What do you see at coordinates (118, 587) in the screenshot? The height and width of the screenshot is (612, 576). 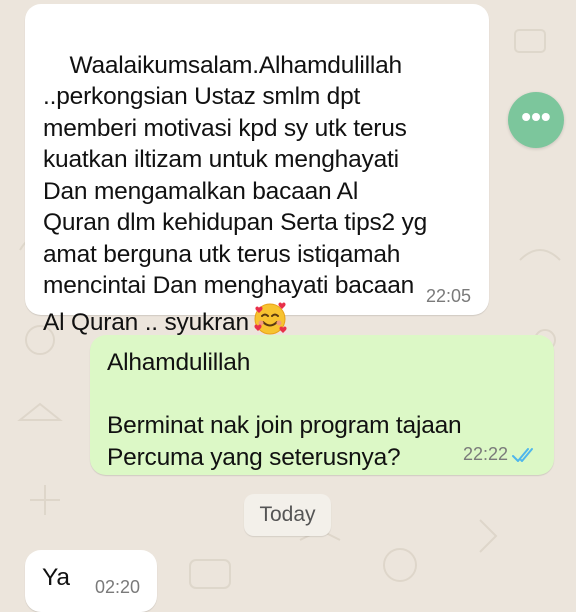 I see `message-timestamp: 02:20` at bounding box center [118, 587].